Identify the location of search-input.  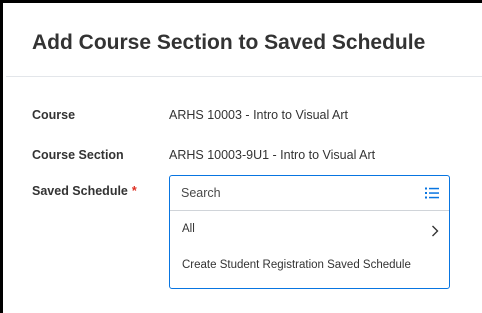
(291, 193).